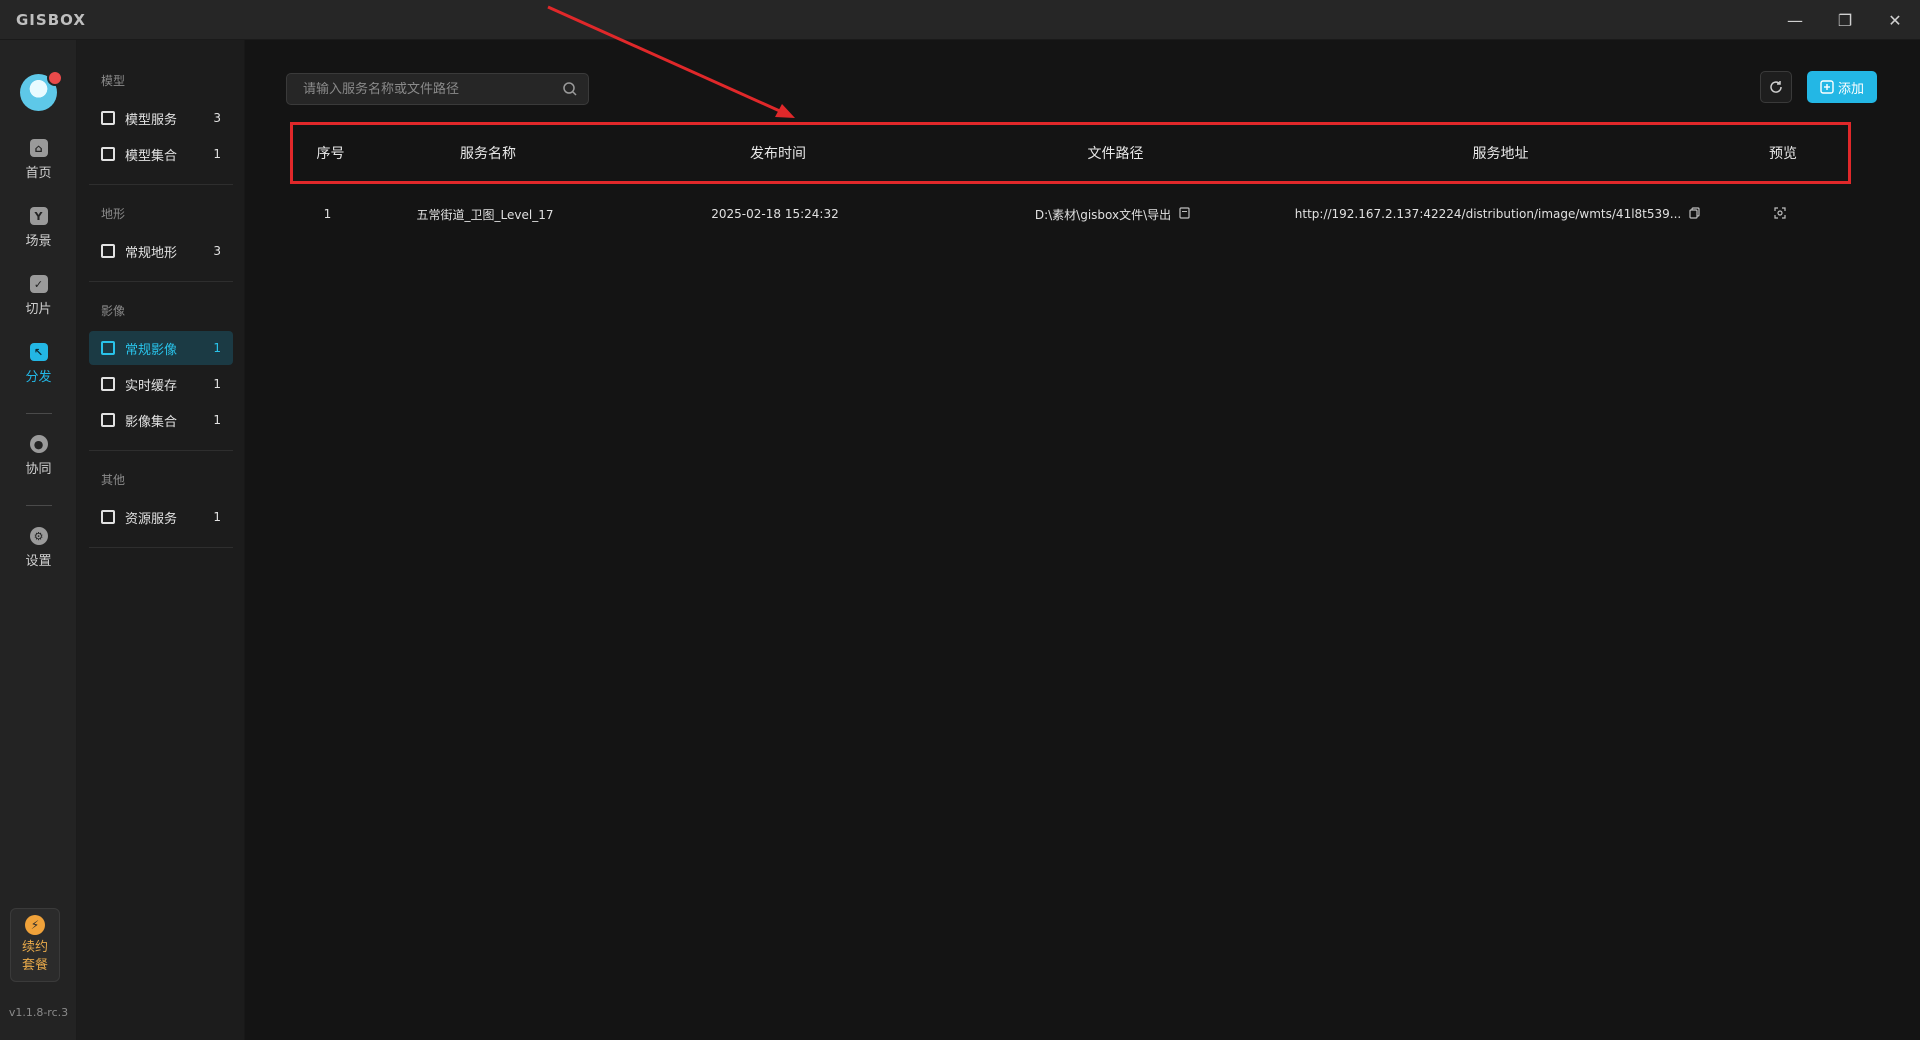 The width and height of the screenshot is (1920, 1040). I want to click on rail-item-label: 场景, so click(38, 241).